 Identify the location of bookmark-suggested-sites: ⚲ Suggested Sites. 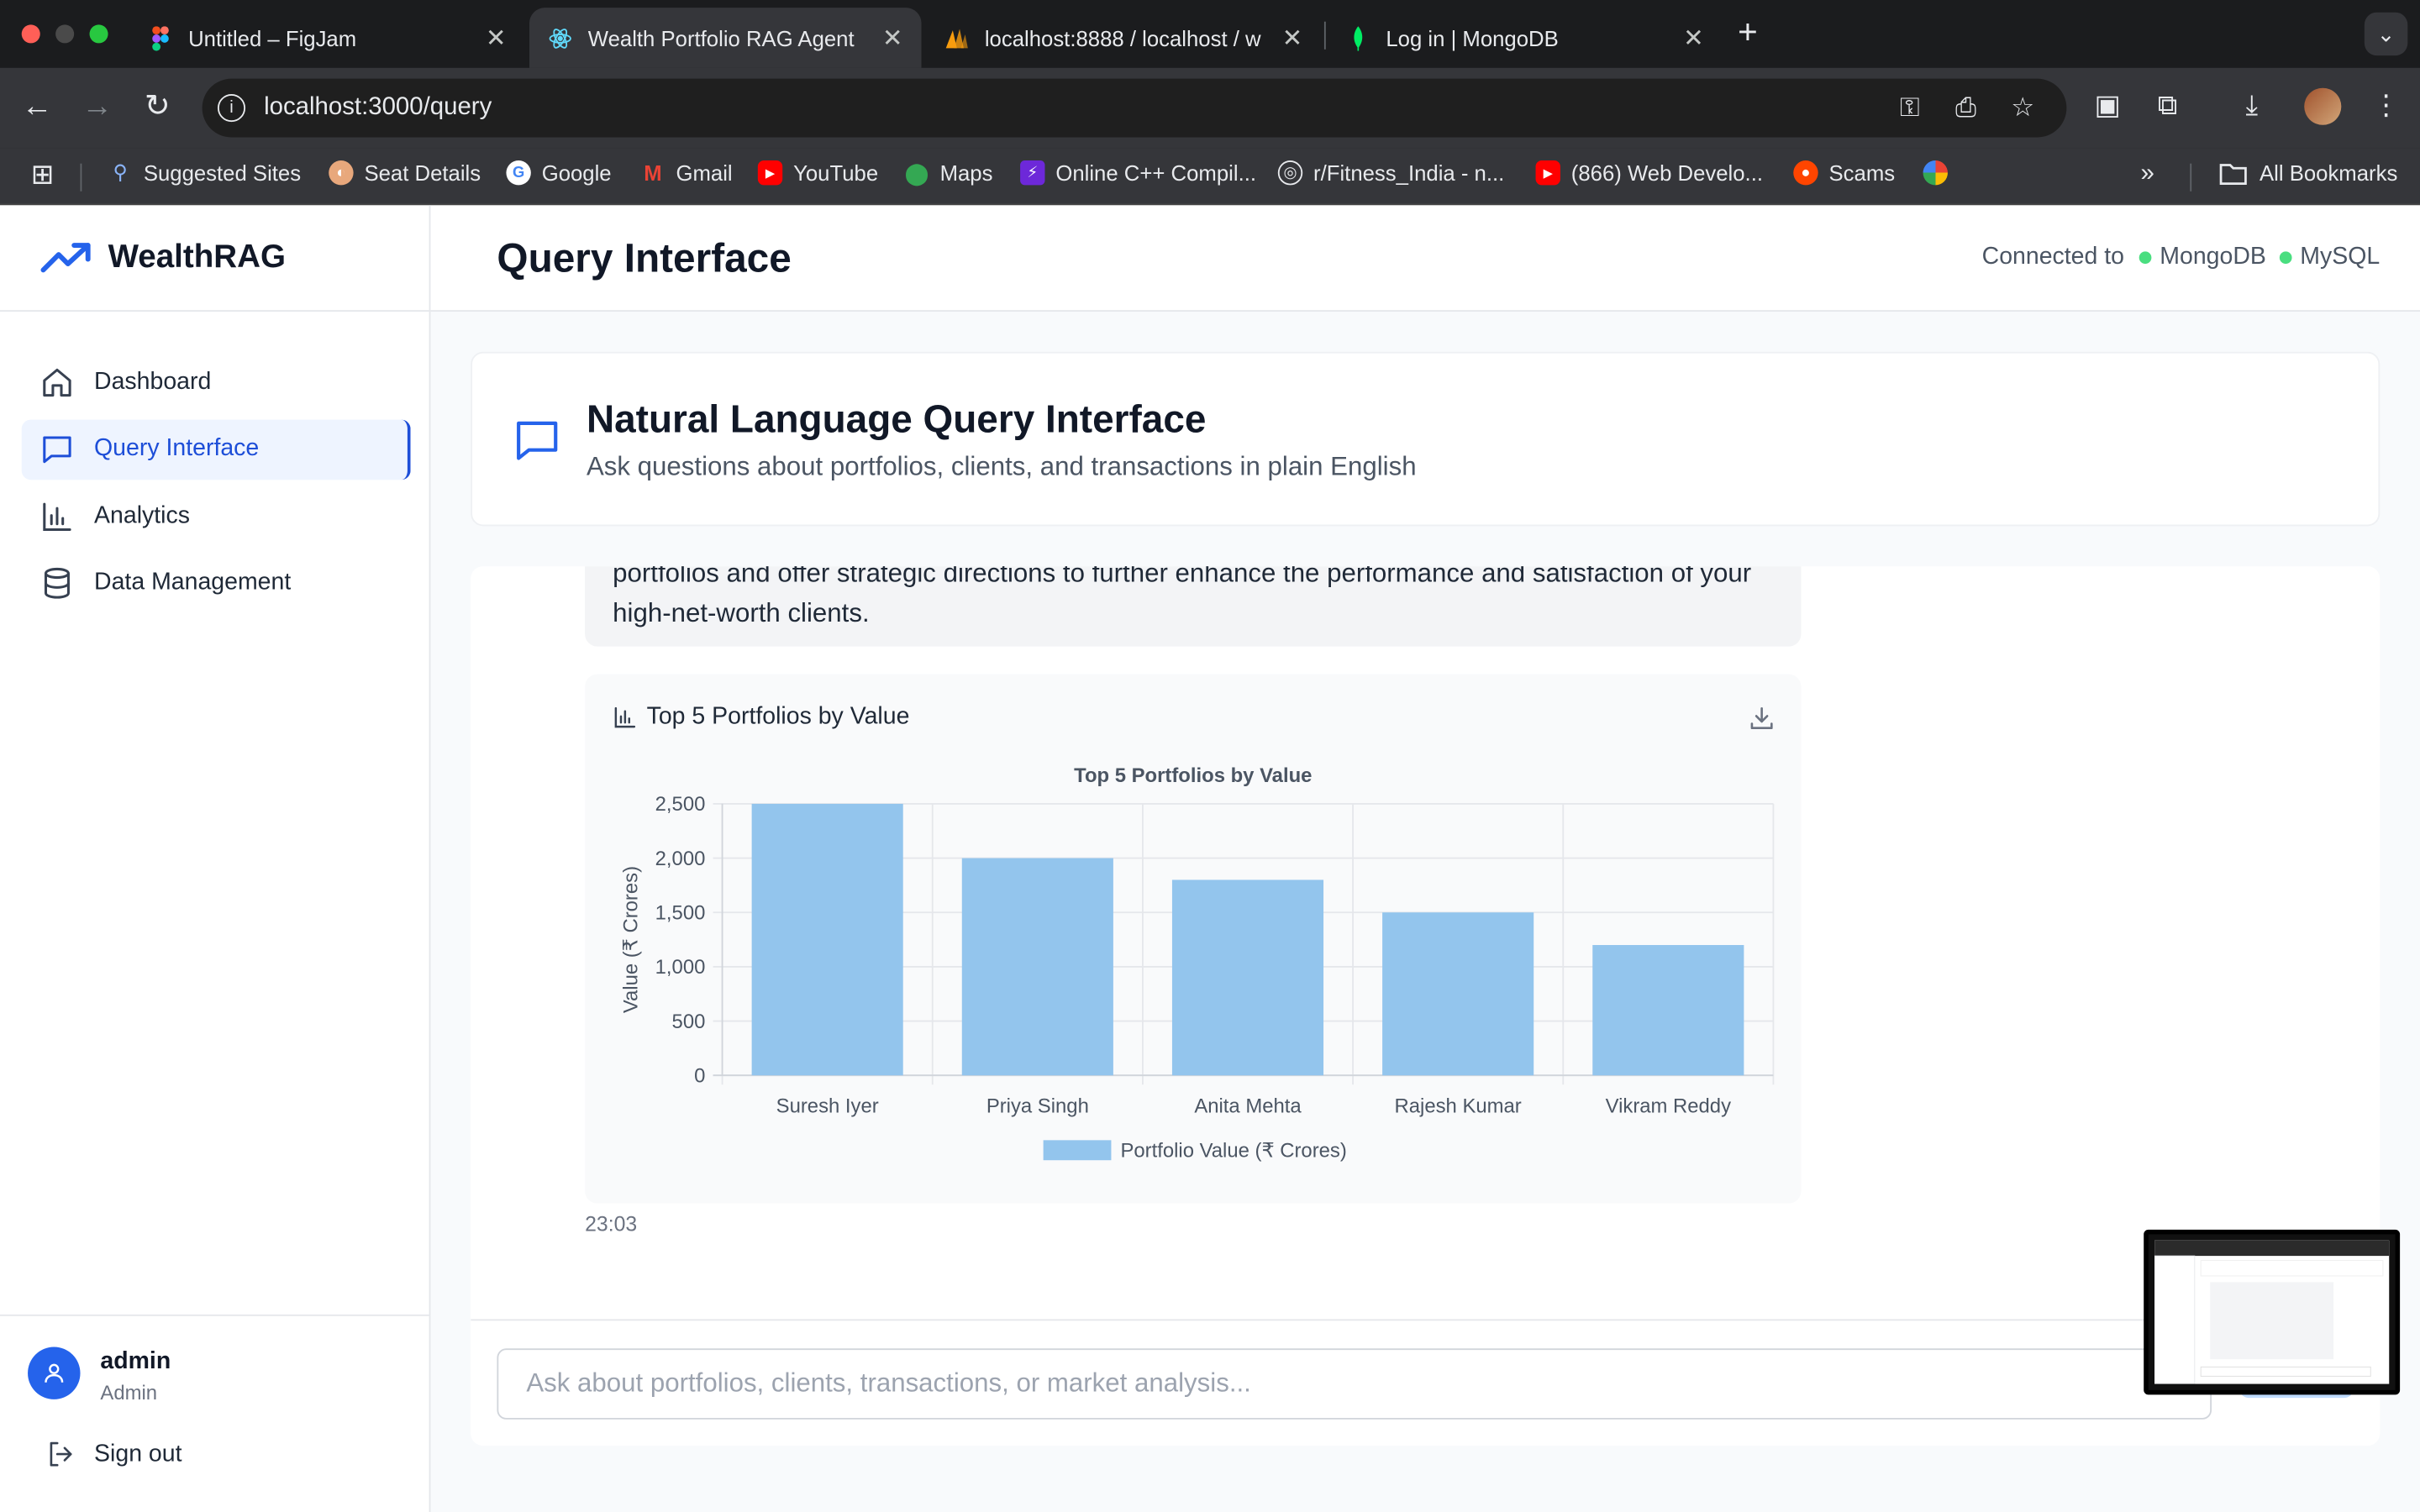
(205, 172).